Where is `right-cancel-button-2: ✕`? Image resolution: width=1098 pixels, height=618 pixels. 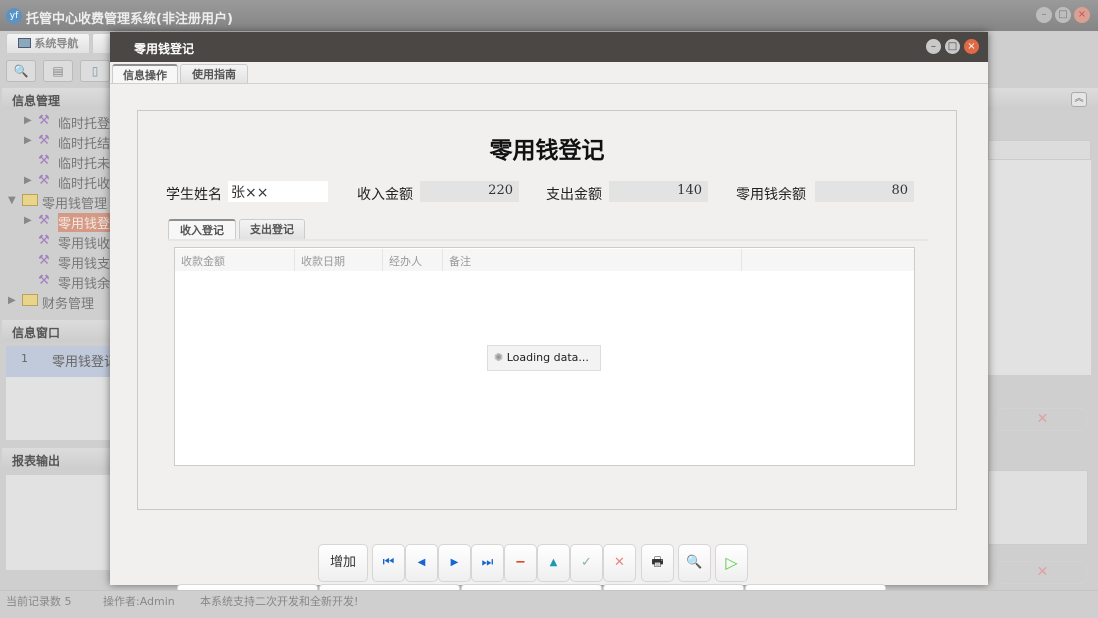 right-cancel-button-2: ✕ is located at coordinates (1042, 572).